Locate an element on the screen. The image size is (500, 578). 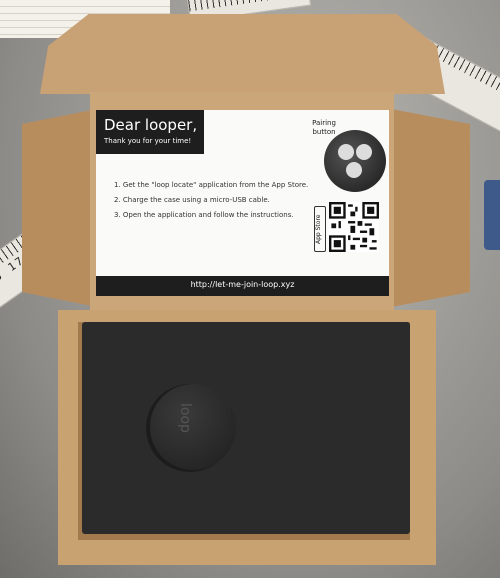
card-title: Dear looper, is located at coordinates (151, 125).